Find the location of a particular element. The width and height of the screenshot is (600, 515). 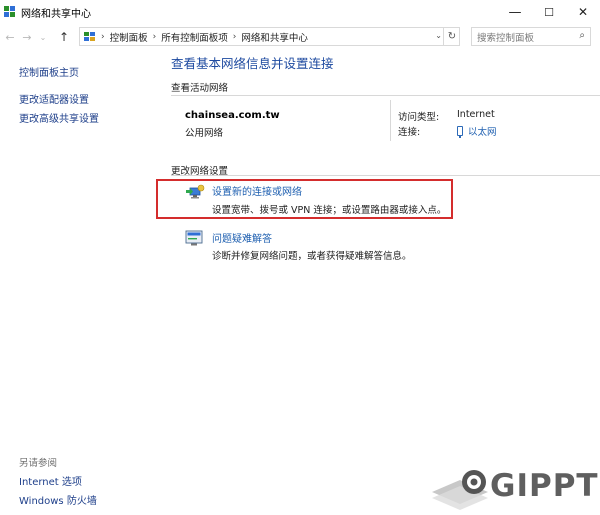

network-name: chainsea.com.tw is located at coordinates (232, 115).